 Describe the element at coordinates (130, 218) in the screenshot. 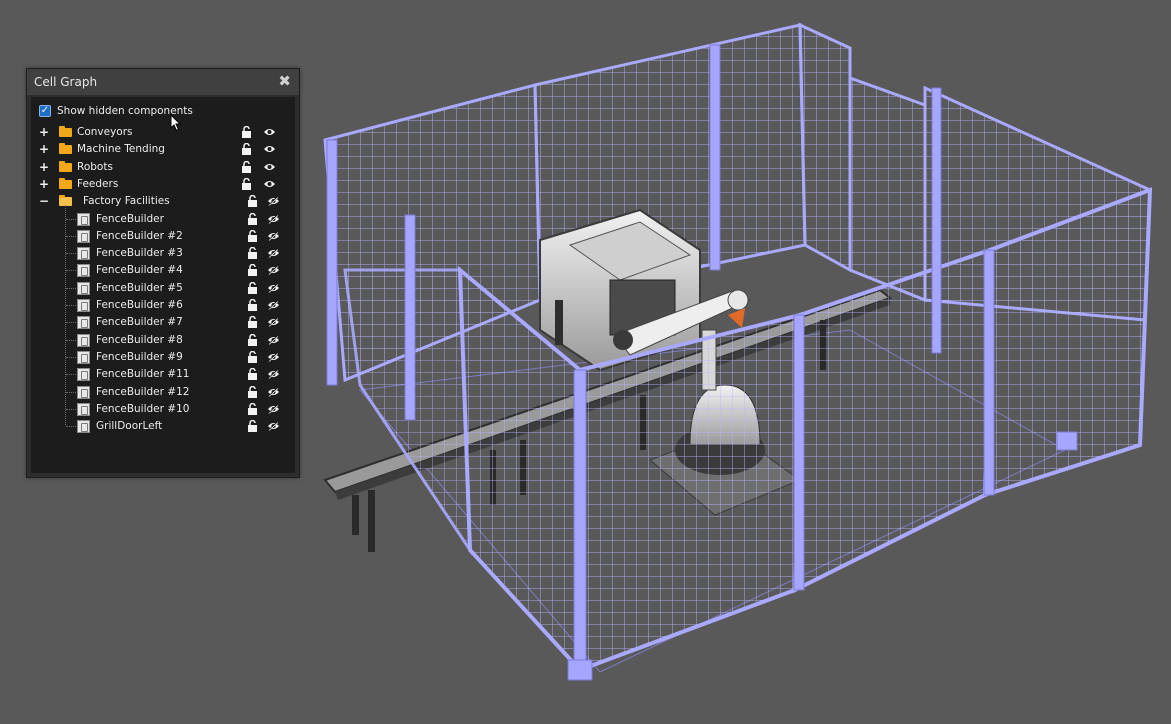

I see `tree-component-label: FenceBuilder` at that location.